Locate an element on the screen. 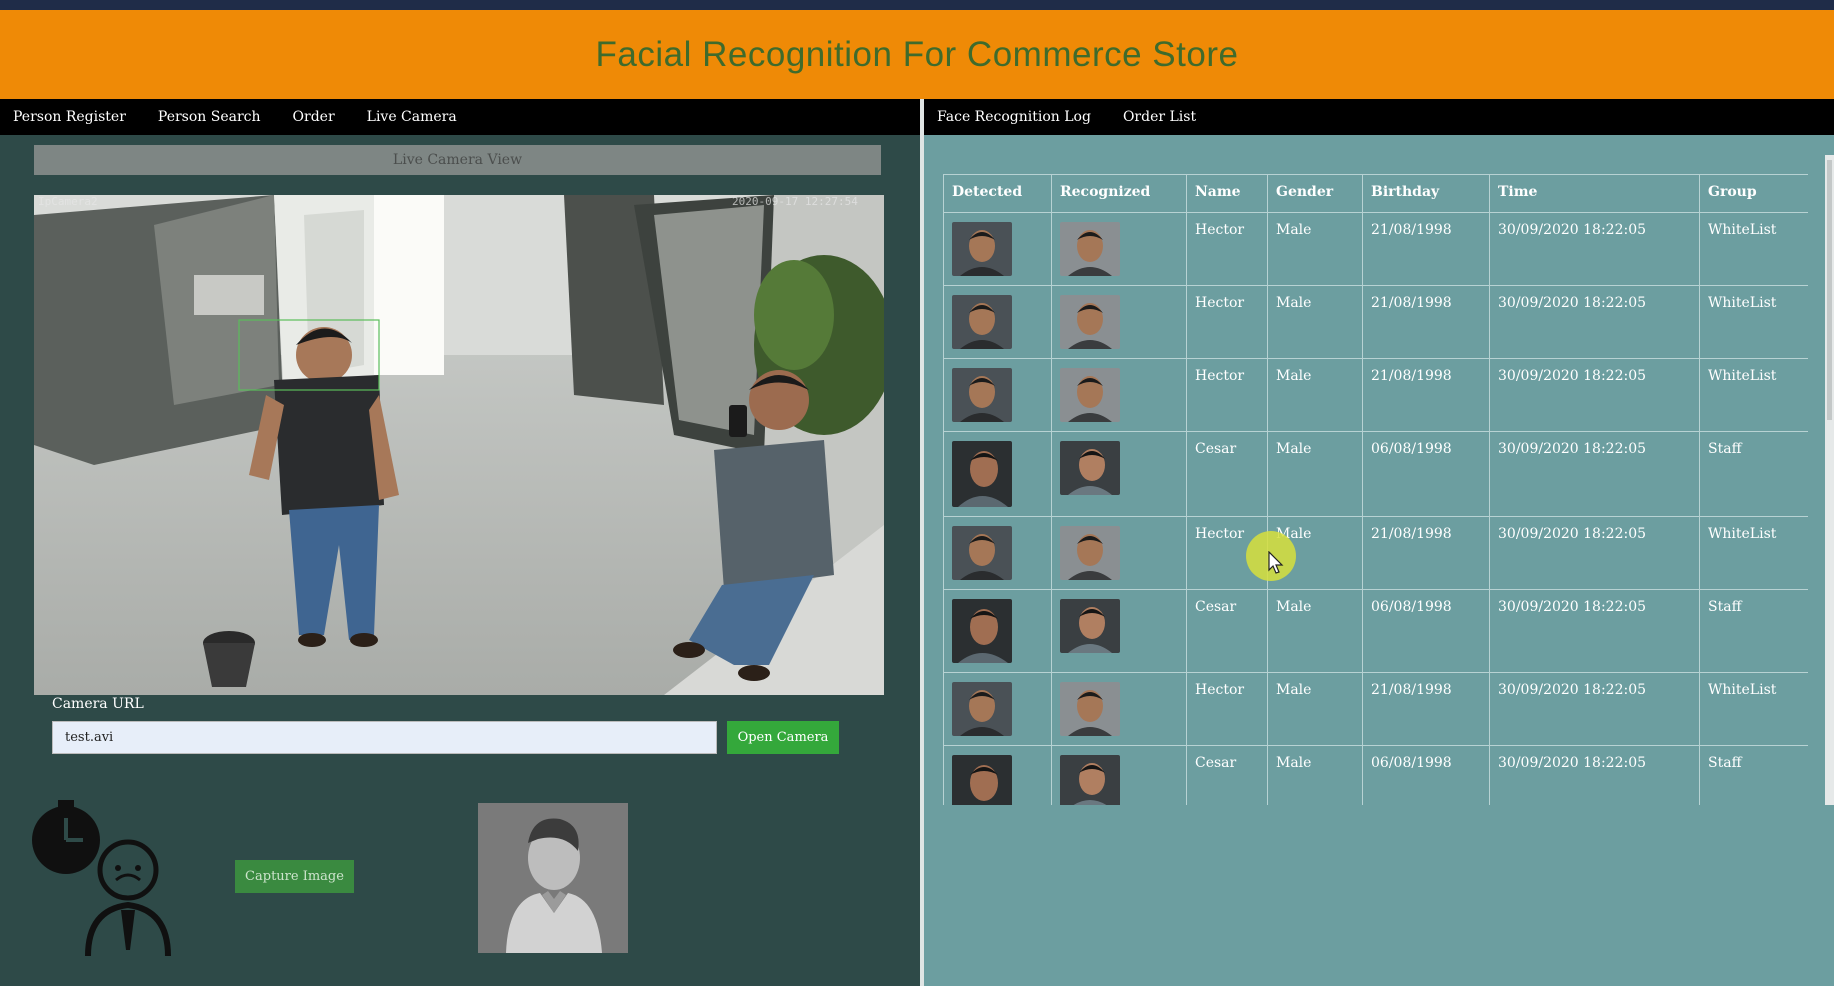 This screenshot has width=1834, height=986. column-header: Group is located at coordinates (1753, 193).